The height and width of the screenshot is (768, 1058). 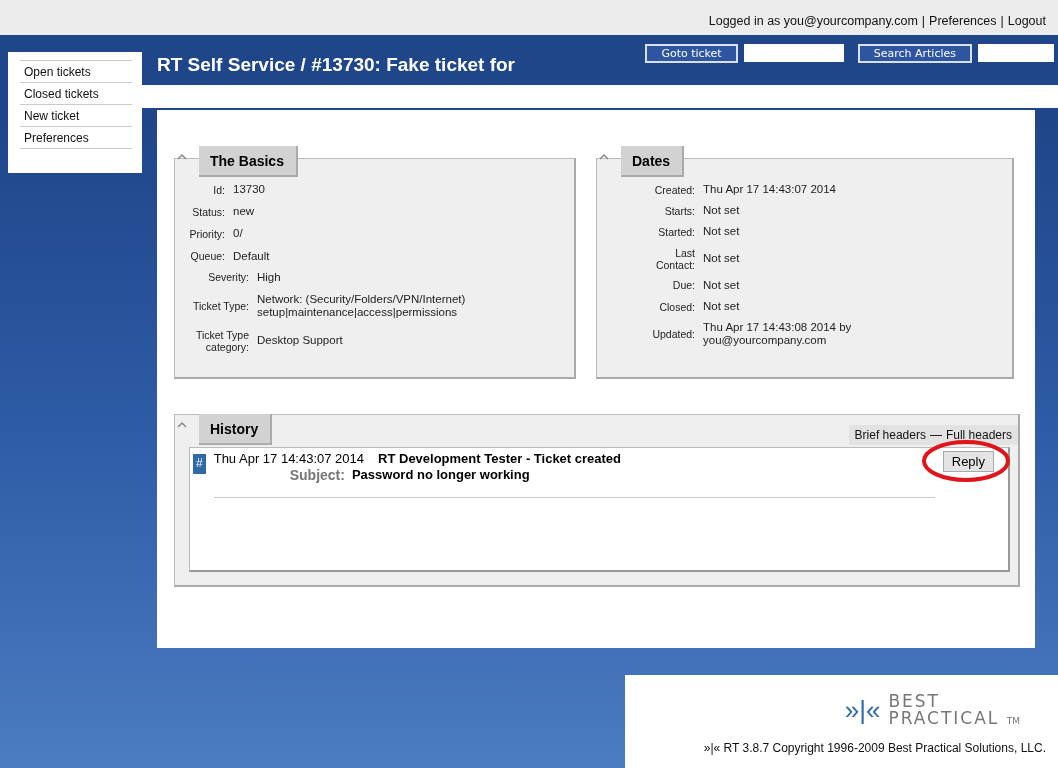 What do you see at coordinates (691, 53) in the screenshot?
I see `goto-ticket-button: Goto ticket` at bounding box center [691, 53].